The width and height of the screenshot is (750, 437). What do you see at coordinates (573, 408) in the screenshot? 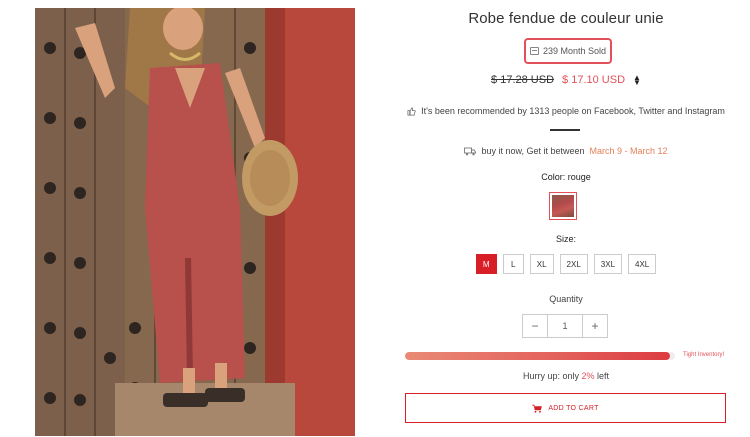
I see `add-to-cart-label: ADD TO CART` at bounding box center [573, 408].